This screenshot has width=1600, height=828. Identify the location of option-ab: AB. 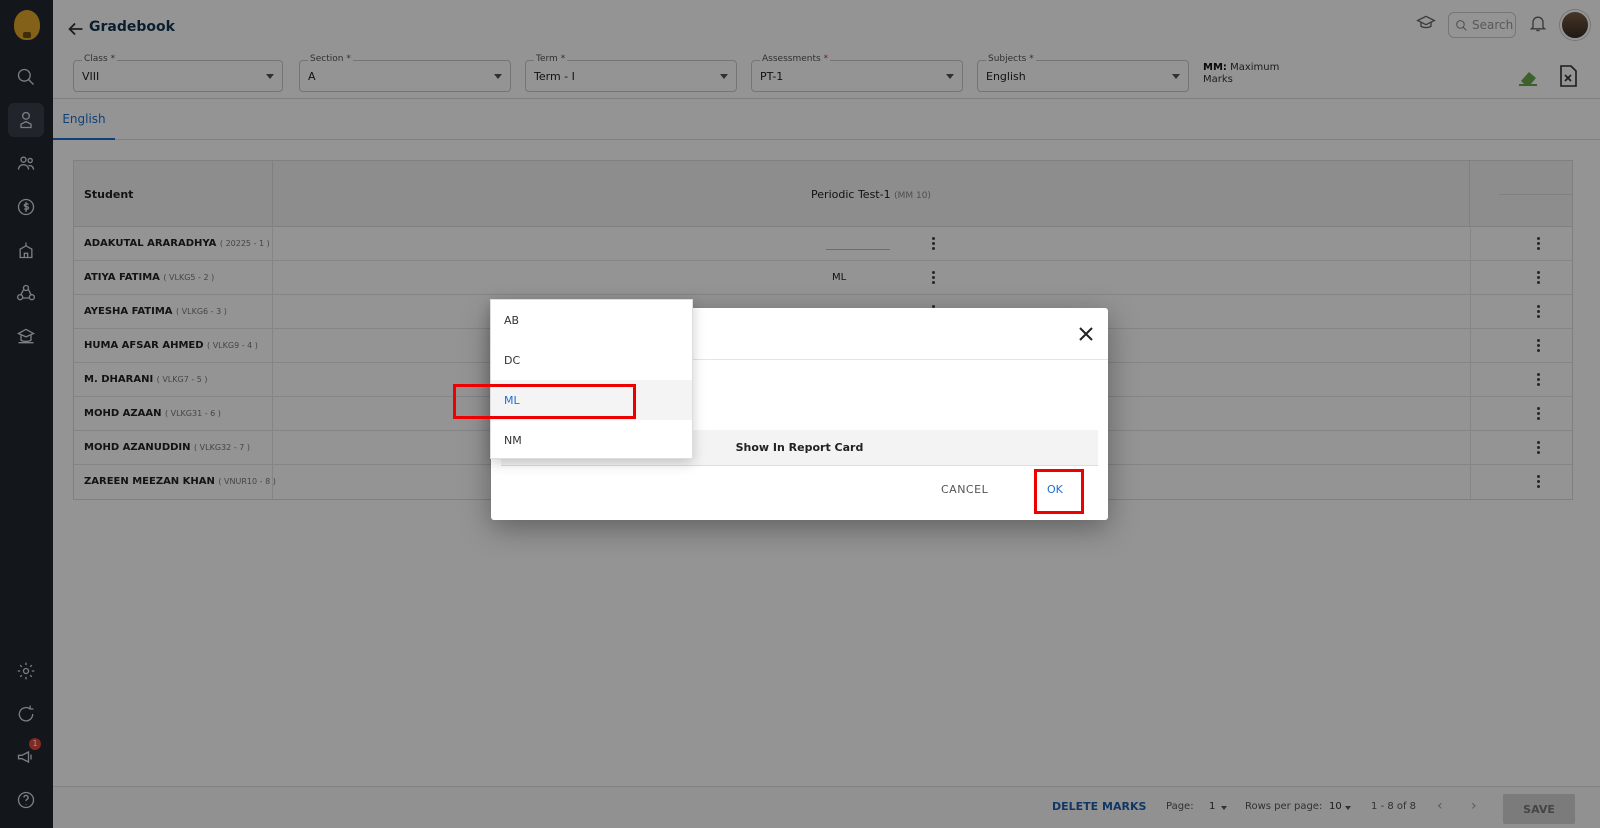
(591, 320).